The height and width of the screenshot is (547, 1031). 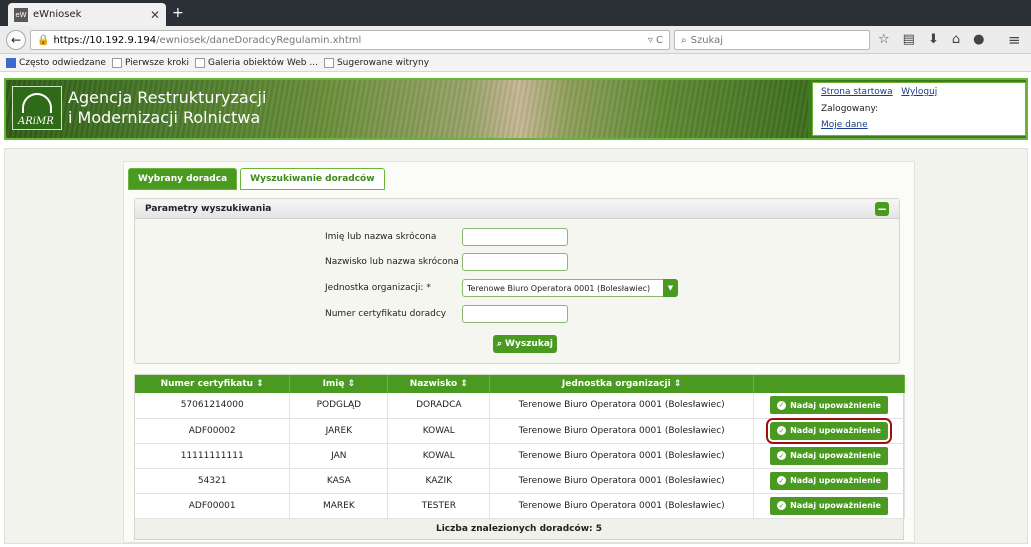 What do you see at coordinates (208, 208) in the screenshot?
I see `search-panel-title: Parametry wyszukiwania` at bounding box center [208, 208].